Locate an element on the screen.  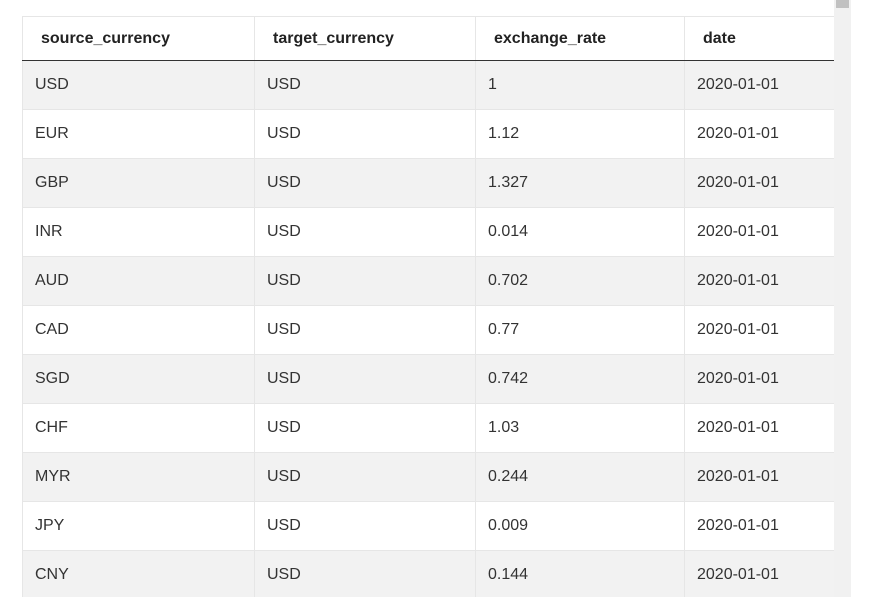
table-row: CNY USD 0.144 2020-01-01 is located at coordinates (428, 573).